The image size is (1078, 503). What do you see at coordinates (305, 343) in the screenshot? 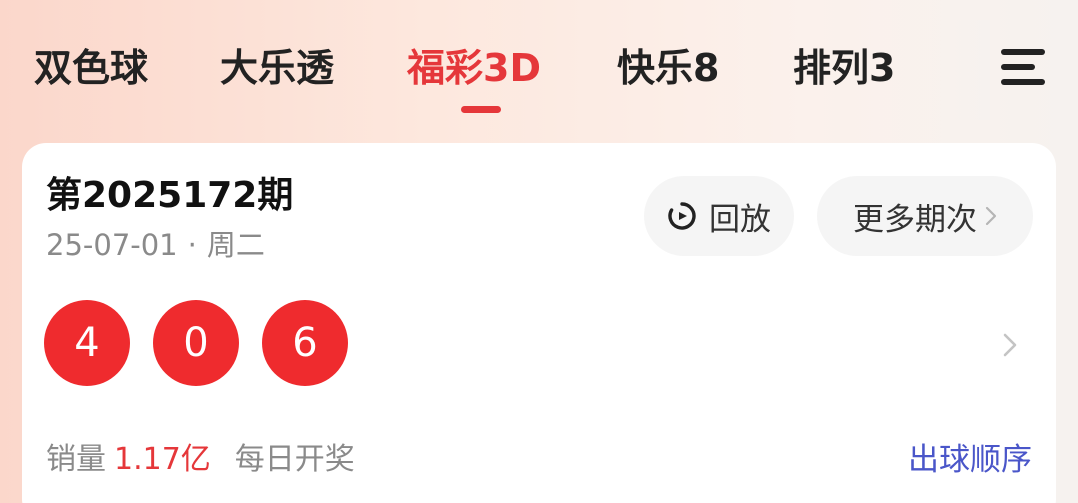
I see `number-ball: 6` at bounding box center [305, 343].